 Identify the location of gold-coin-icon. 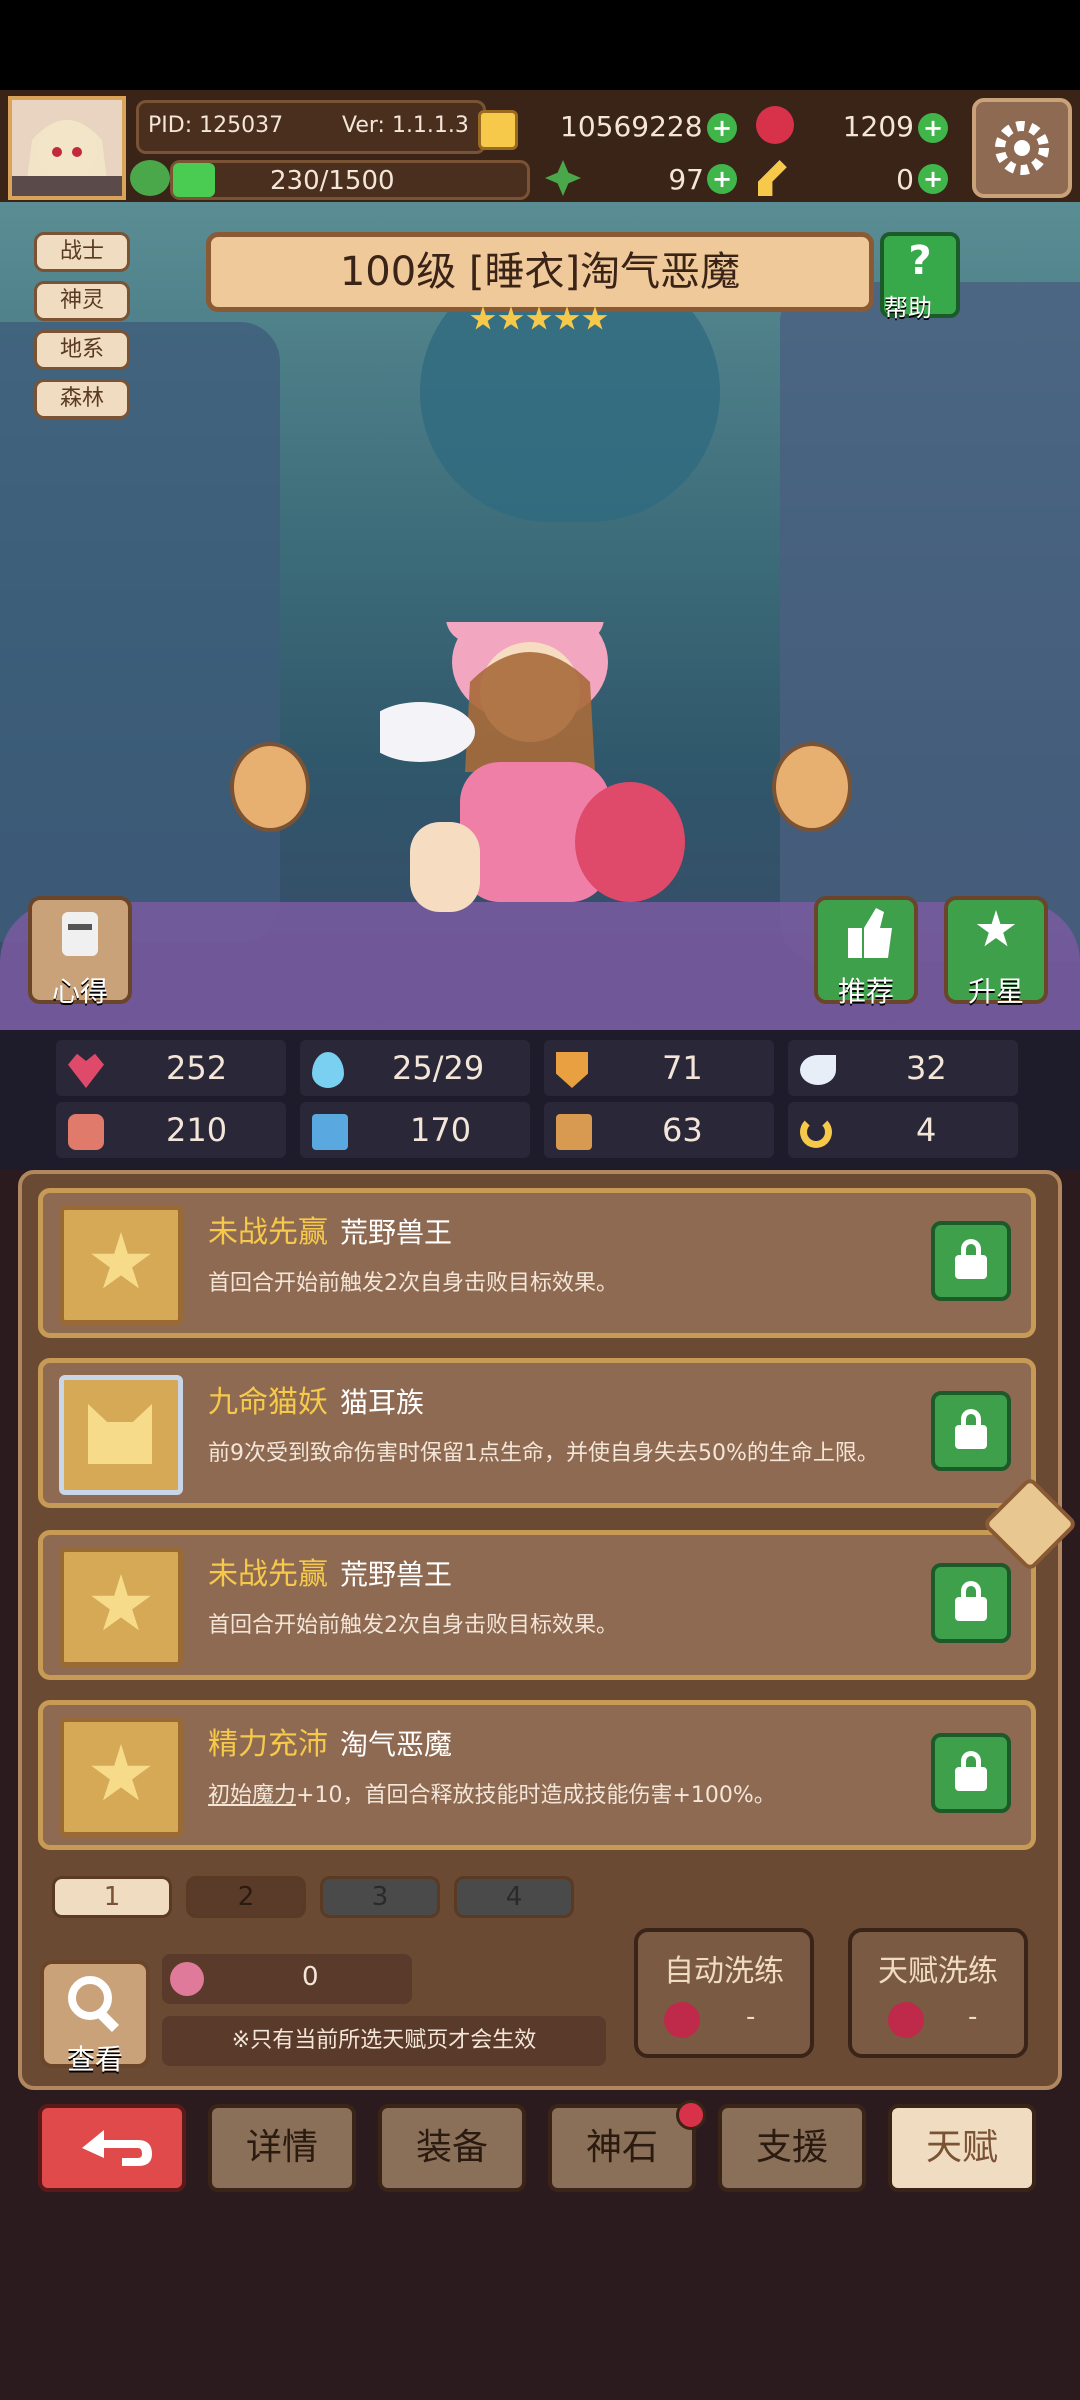
(498, 130).